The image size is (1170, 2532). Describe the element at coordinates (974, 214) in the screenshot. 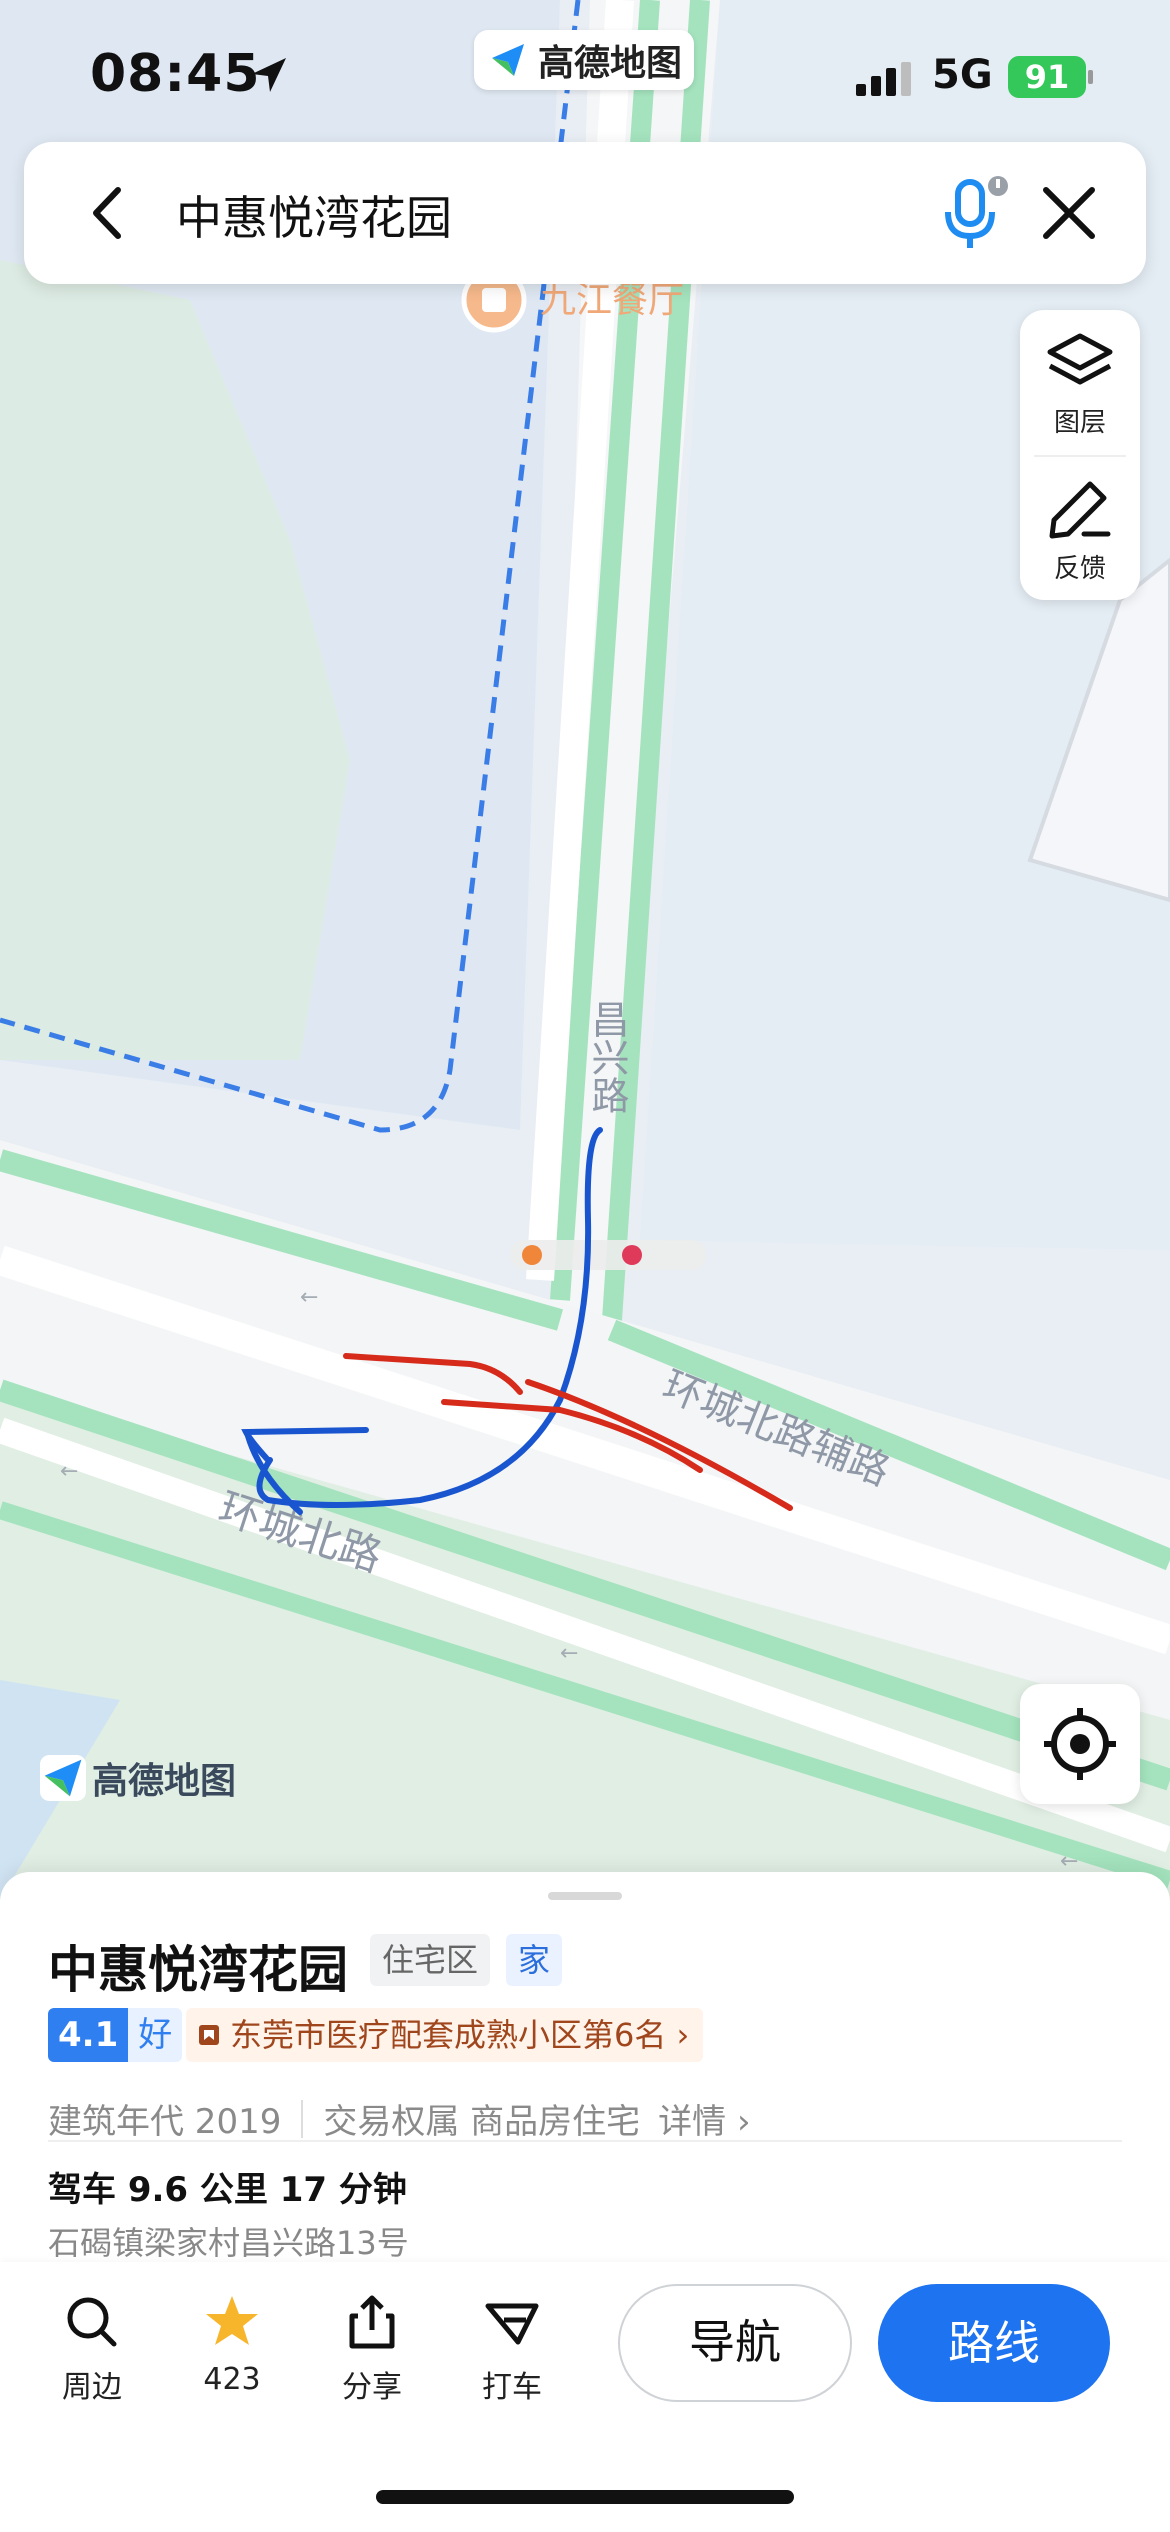

I see `microphone-icon` at that location.